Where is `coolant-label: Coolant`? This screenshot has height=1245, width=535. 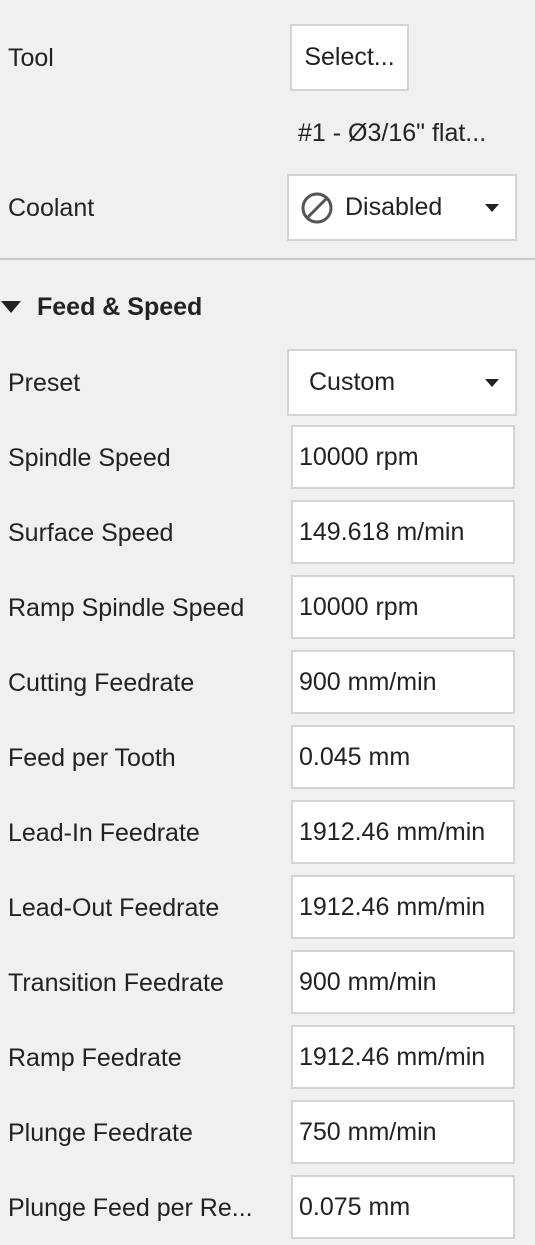
coolant-label: Coolant is located at coordinates (51, 208).